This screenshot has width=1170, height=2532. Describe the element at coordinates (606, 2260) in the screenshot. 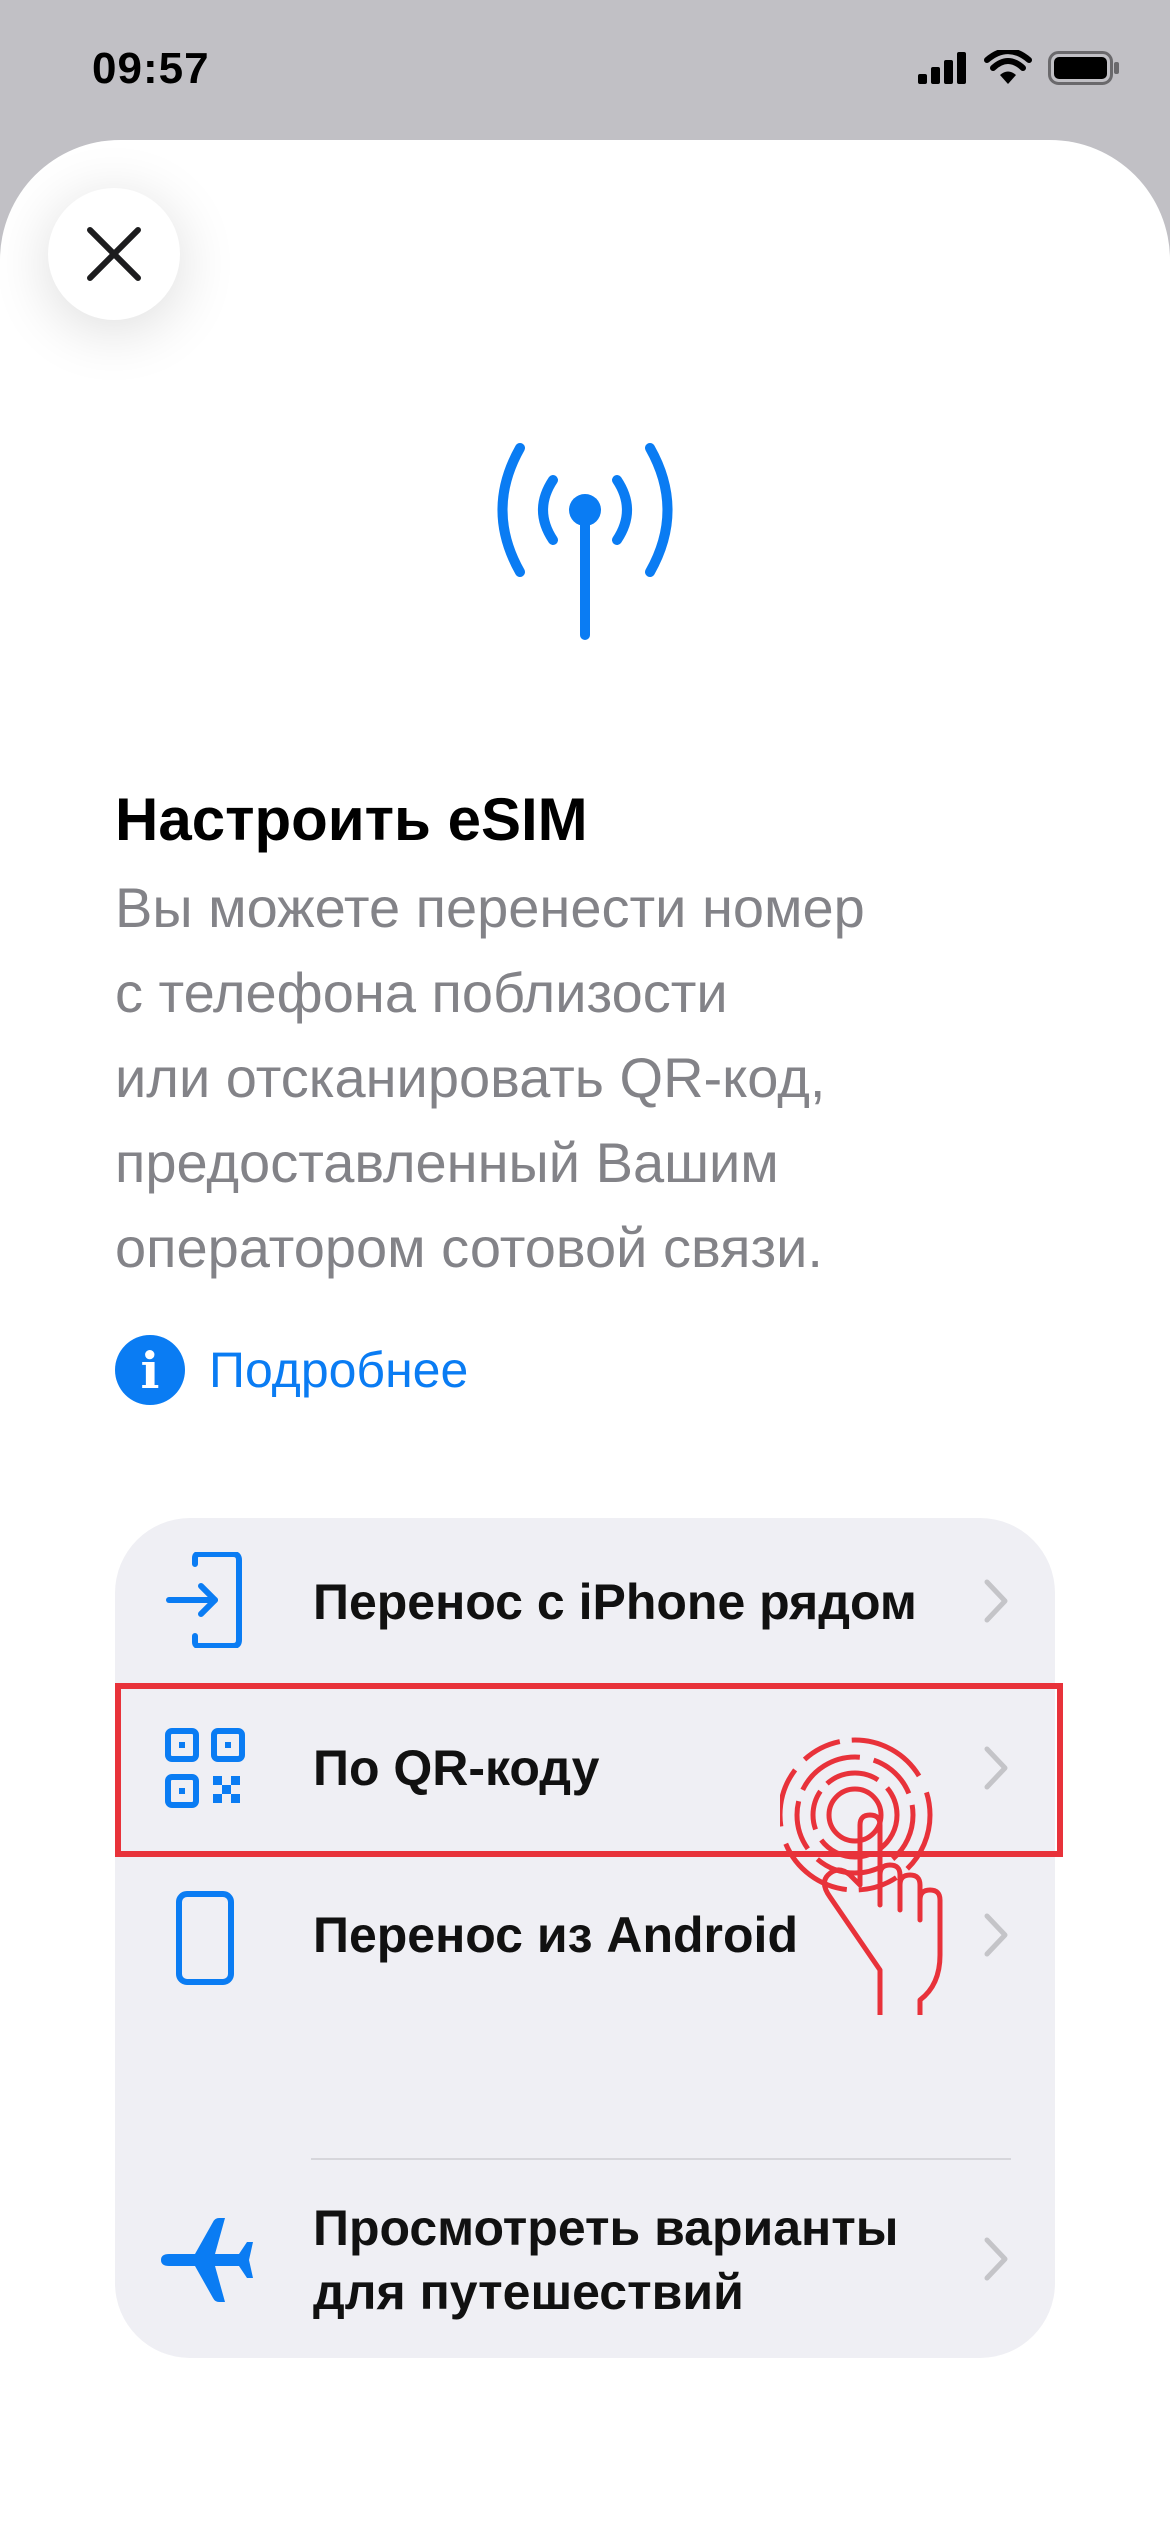

I see `option-label: Просмотреть варианты для путешествий` at that location.